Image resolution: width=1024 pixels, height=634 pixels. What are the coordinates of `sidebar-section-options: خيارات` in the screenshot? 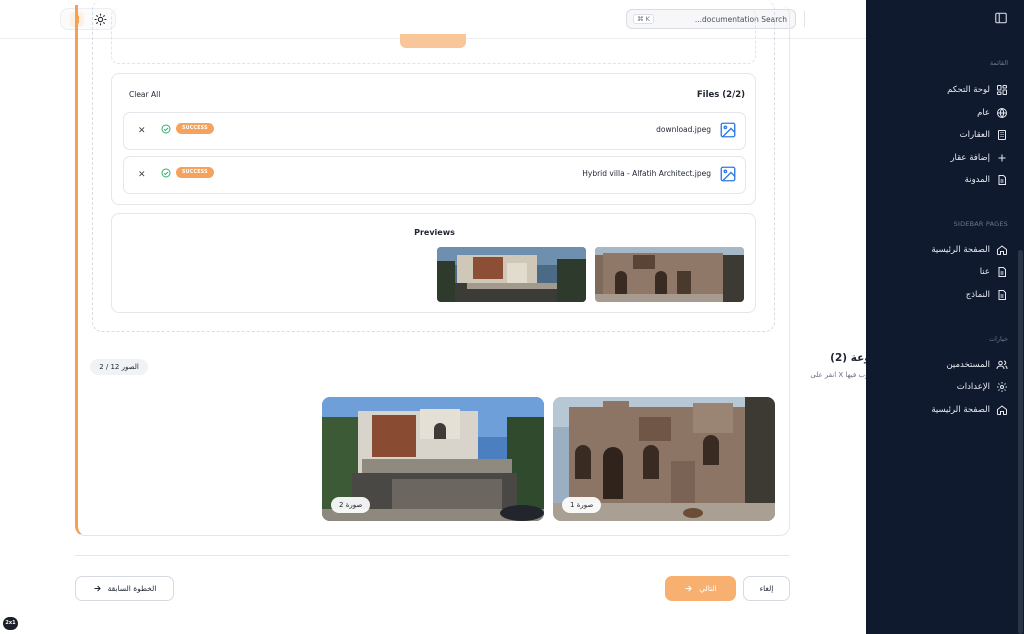 It's located at (998, 339).